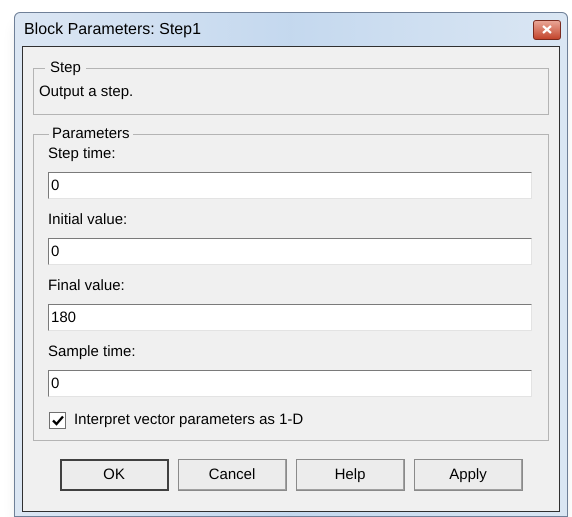 The image size is (572, 517). Describe the element at coordinates (232, 475) in the screenshot. I see `dialog-button: Cancel` at that location.